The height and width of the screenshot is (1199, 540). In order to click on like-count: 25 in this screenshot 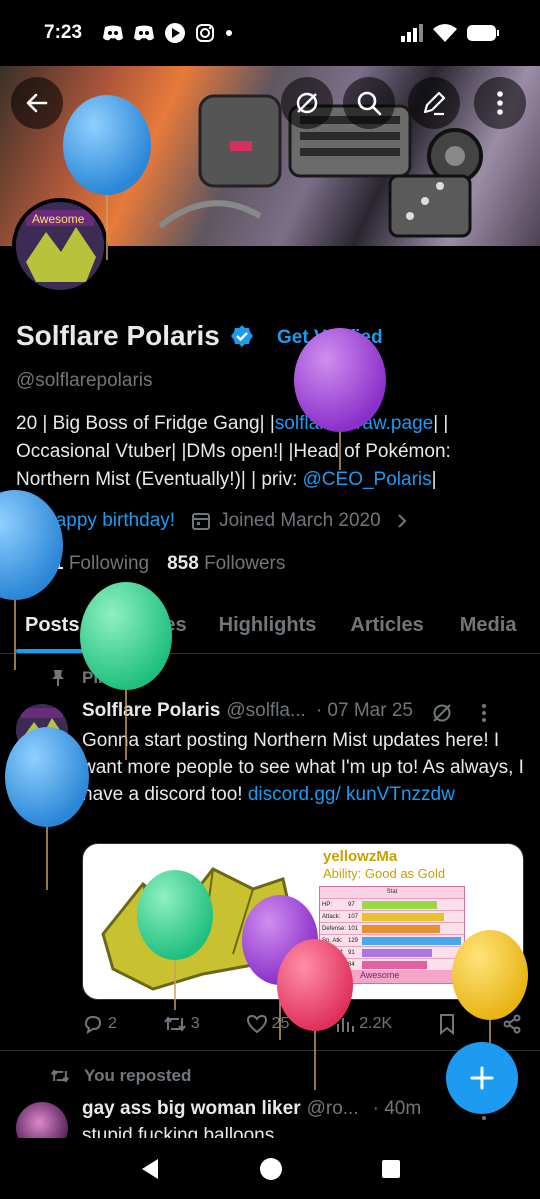, I will do `click(280, 1023)`.